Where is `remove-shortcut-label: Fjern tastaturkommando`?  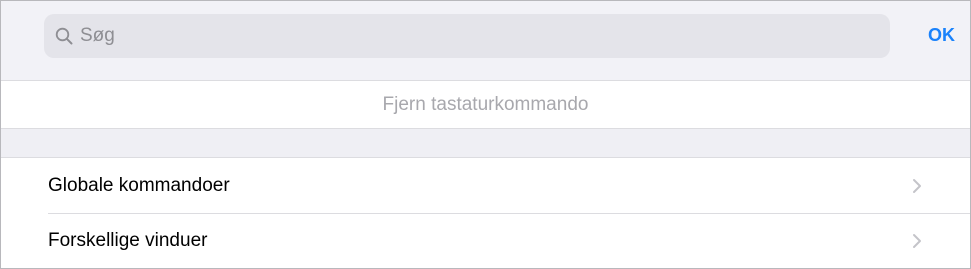 remove-shortcut-label: Fjern tastaturkommando is located at coordinates (485, 104).